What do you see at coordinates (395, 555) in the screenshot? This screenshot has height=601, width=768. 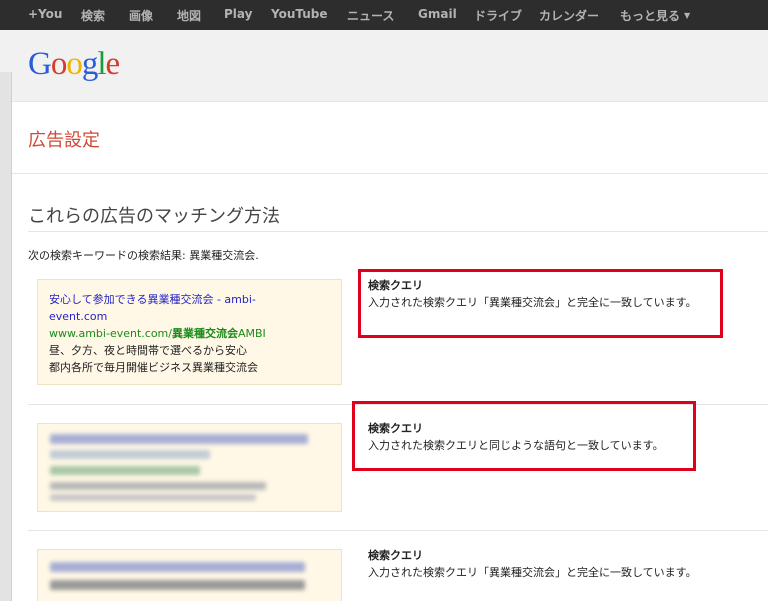 I see `match-type: 検索クエリ` at bounding box center [395, 555].